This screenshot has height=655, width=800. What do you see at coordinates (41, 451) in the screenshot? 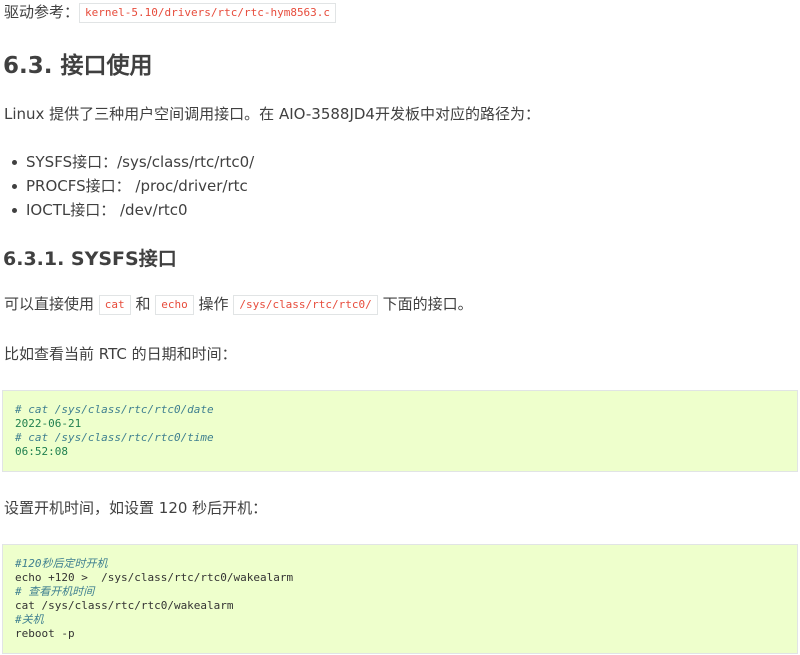
I see `code-line: 06:52:08` at bounding box center [41, 451].